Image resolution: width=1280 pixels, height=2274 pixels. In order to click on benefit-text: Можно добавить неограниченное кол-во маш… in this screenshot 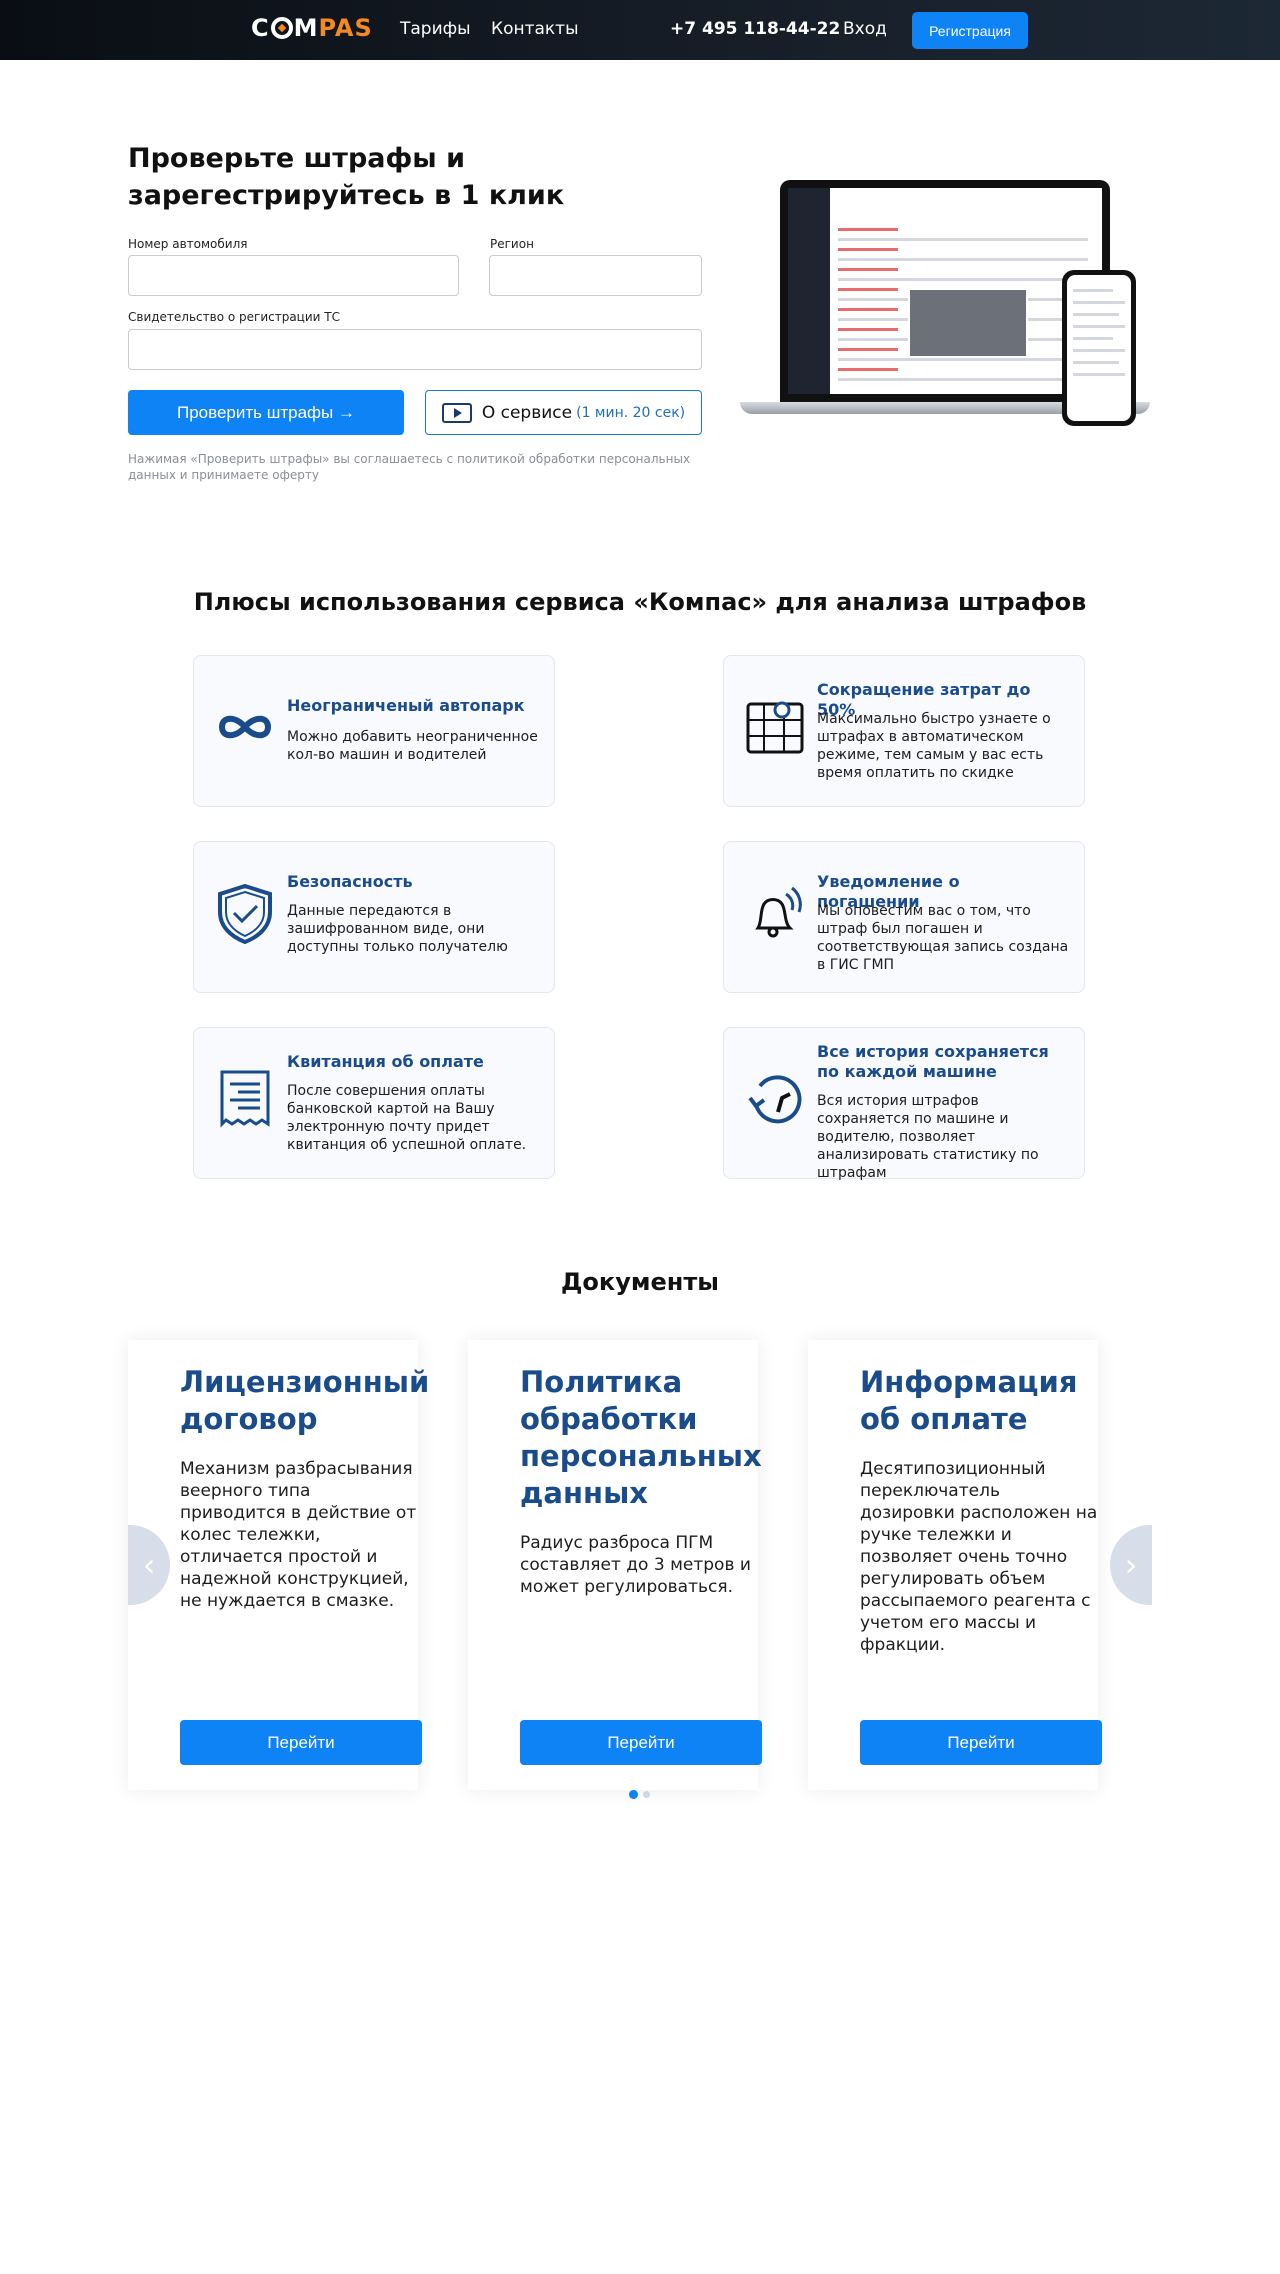, I will do `click(412, 746)`.